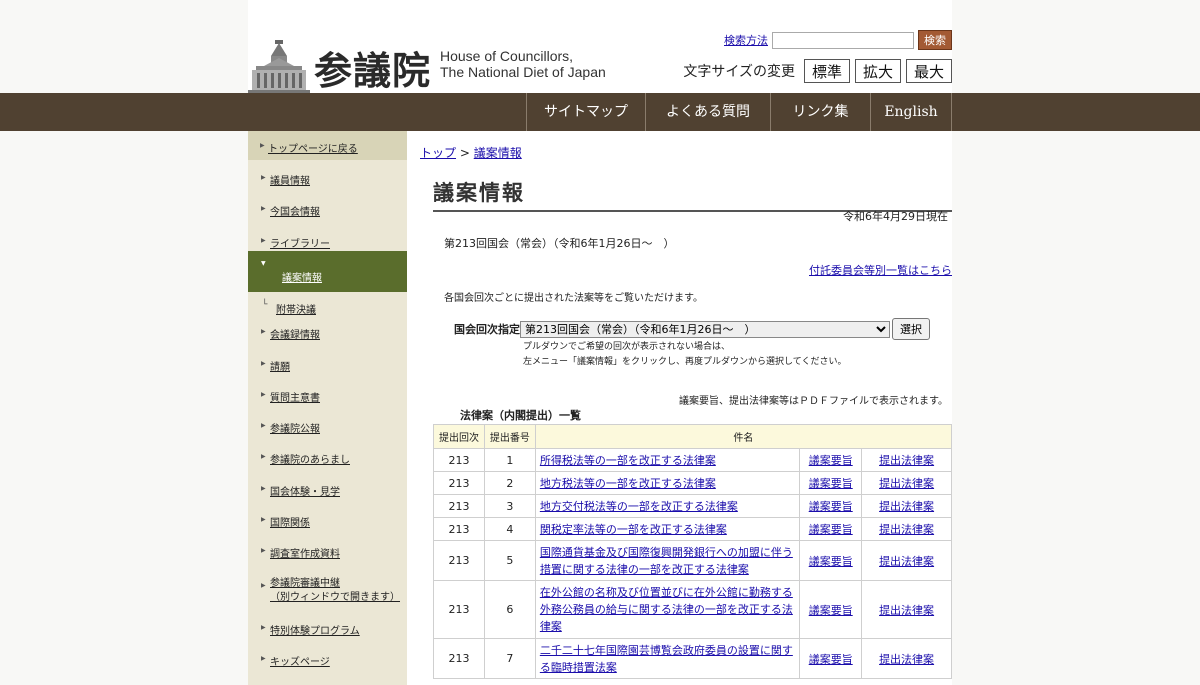 The image size is (1200, 685). I want to click on sidebar-item-label: 特別体験プログラム, so click(315, 631).